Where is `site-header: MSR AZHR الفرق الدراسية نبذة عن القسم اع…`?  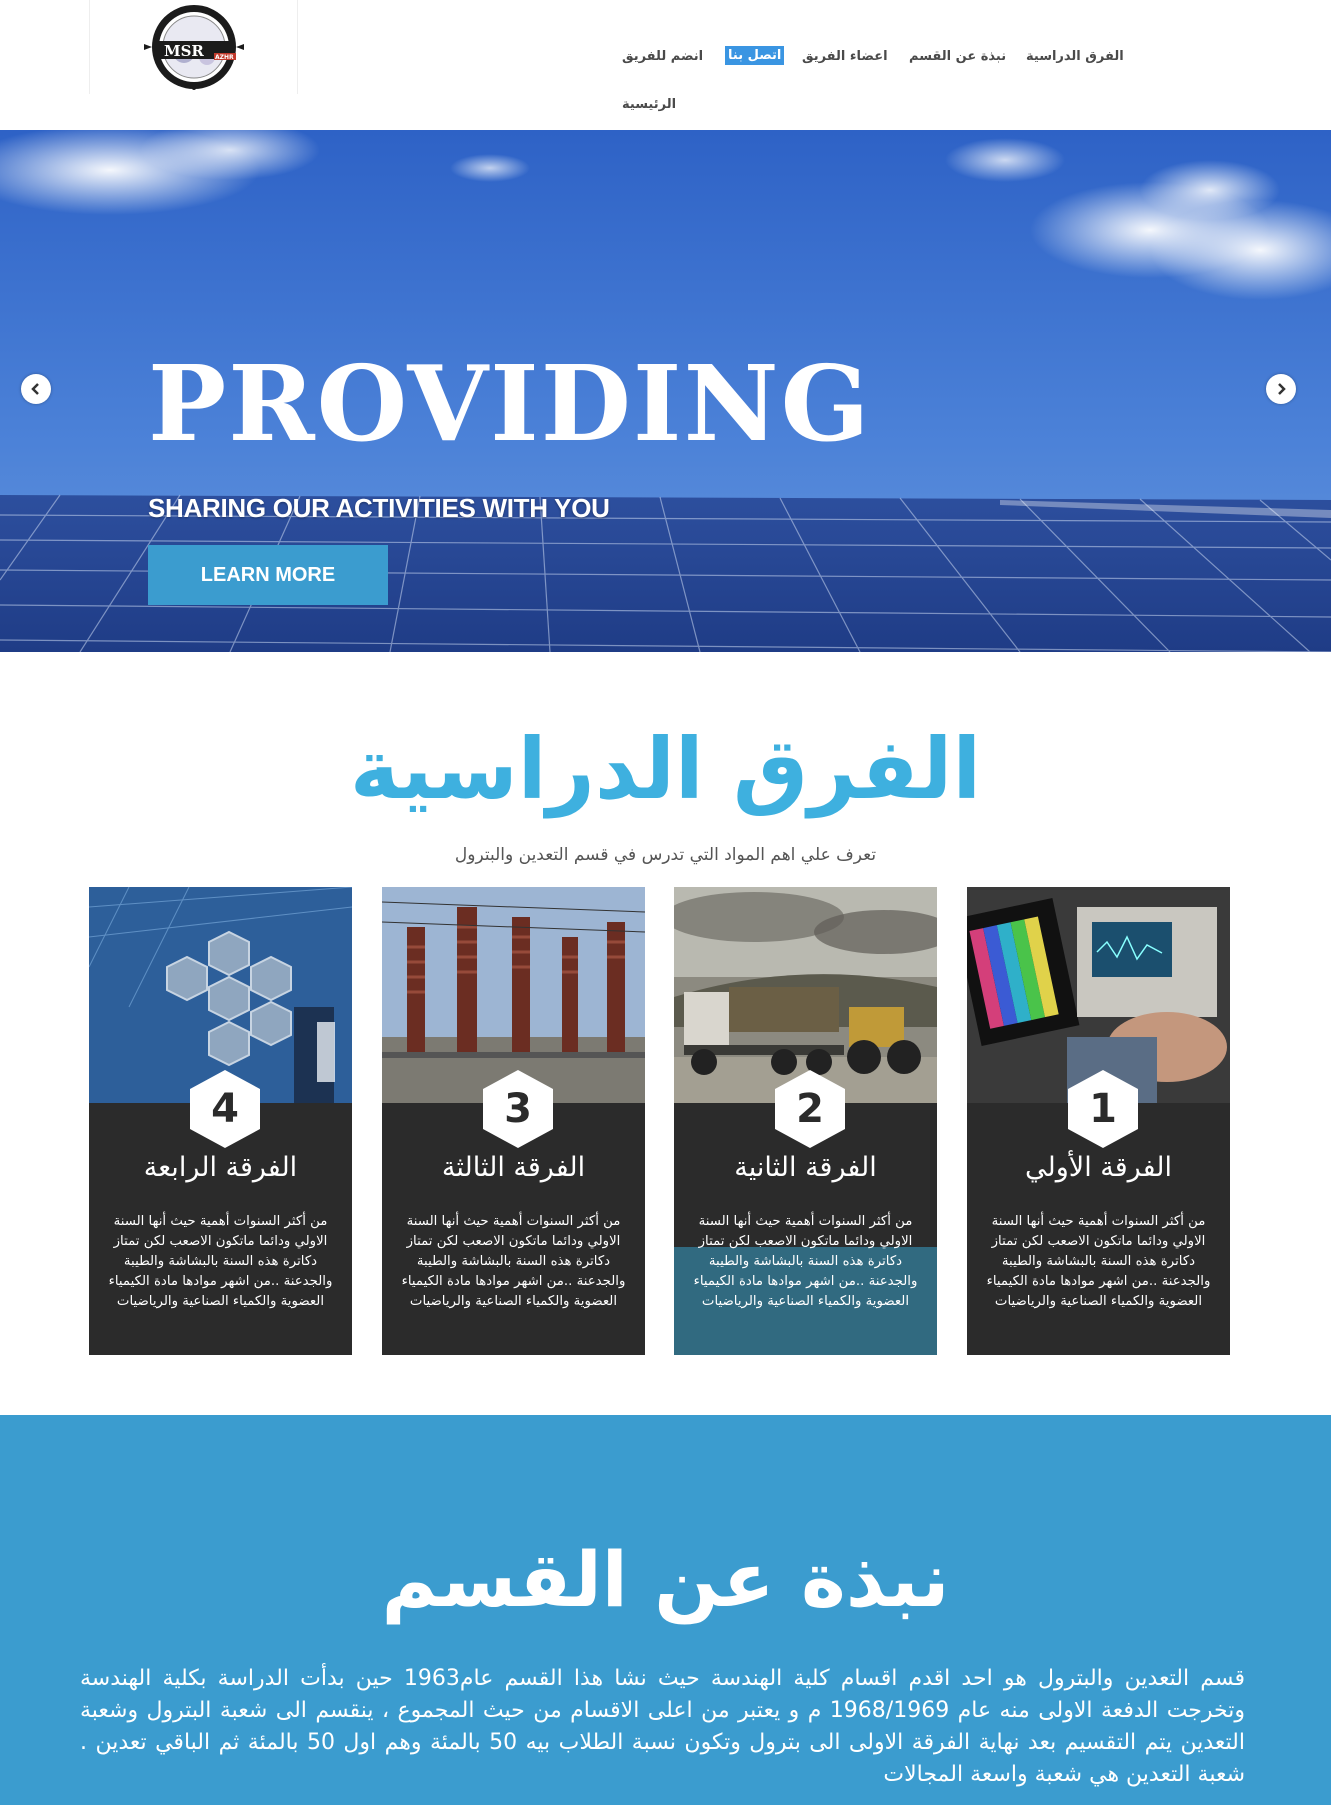
site-header: MSR AZHR الفرق الدراسية نبذة عن القسم اع… is located at coordinates (665, 65).